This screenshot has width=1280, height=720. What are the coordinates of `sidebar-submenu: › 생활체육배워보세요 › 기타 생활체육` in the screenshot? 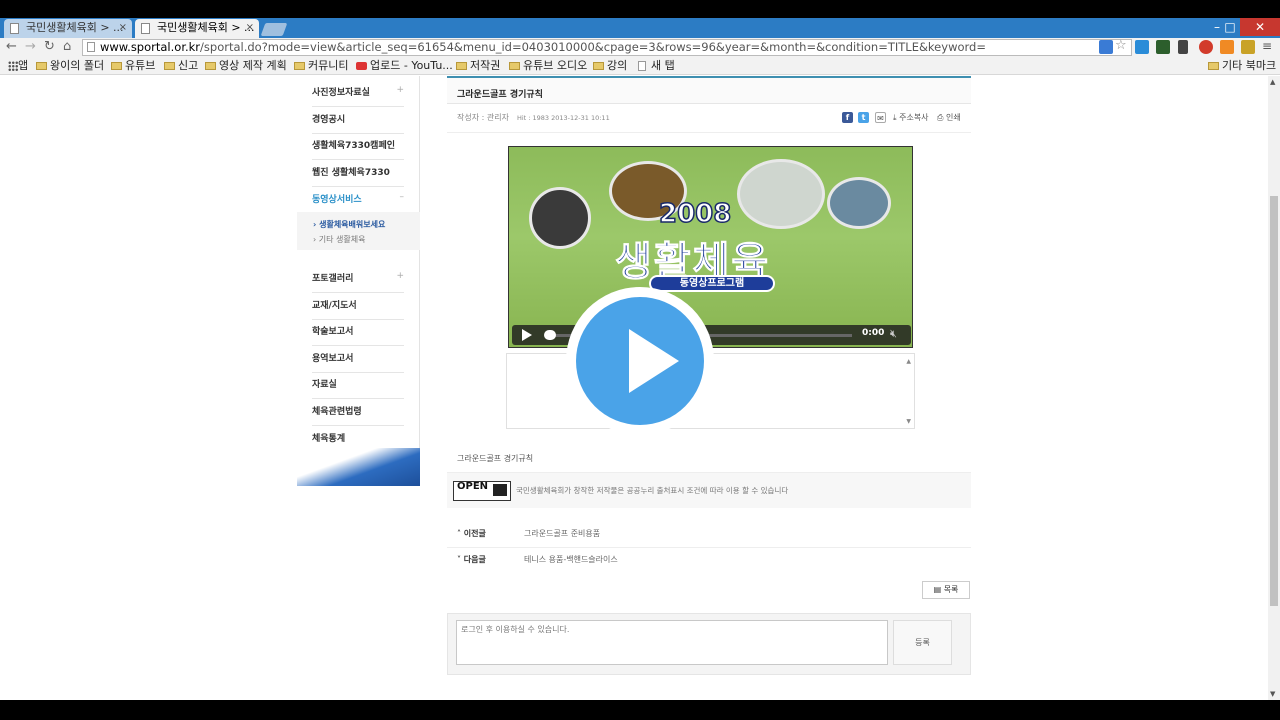 It's located at (358, 231).